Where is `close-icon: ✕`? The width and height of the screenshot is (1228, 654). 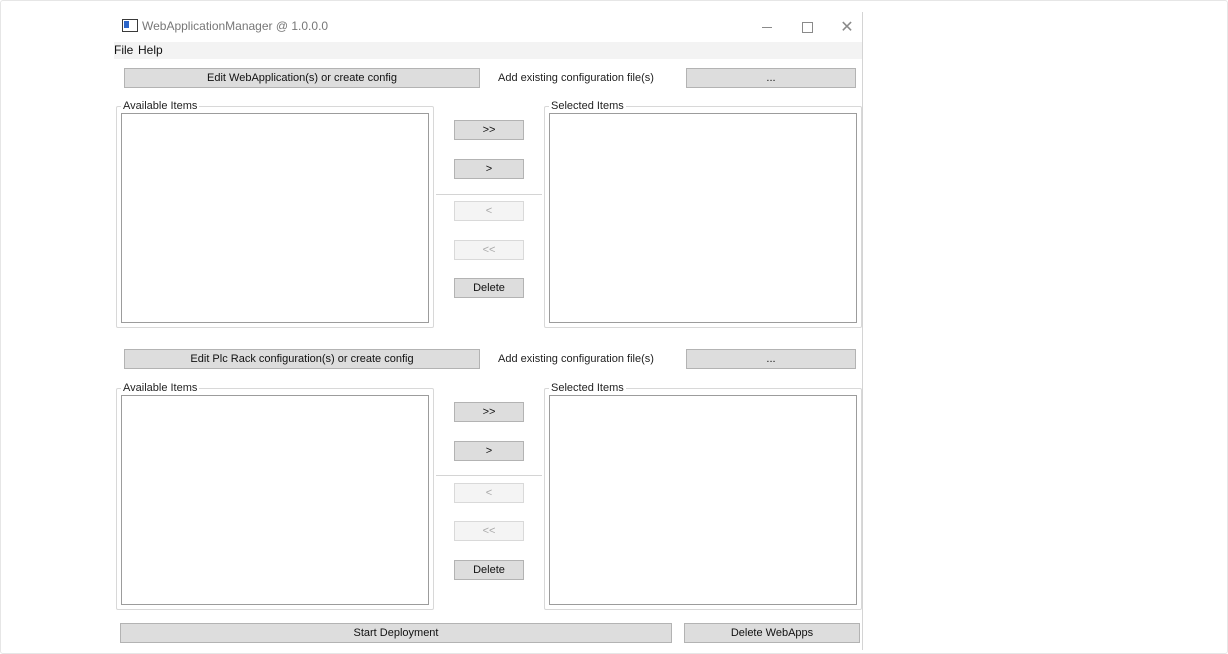 close-icon: ✕ is located at coordinates (847, 27).